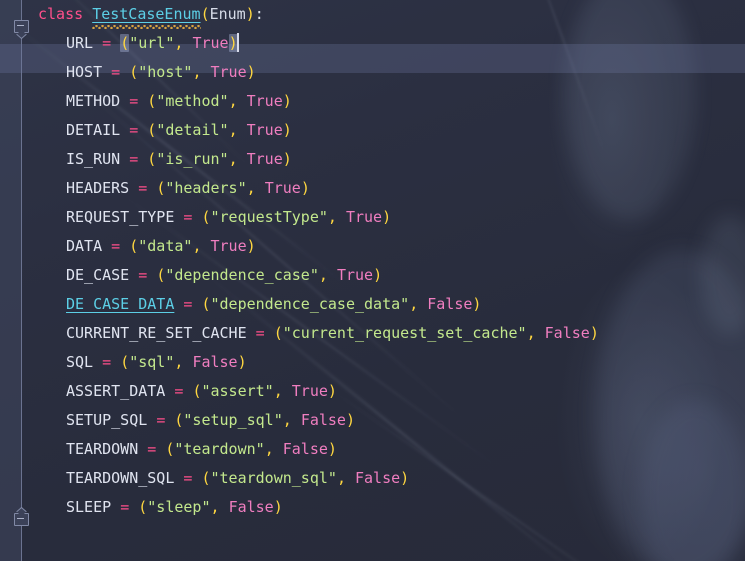 This screenshot has width=745, height=561. Describe the element at coordinates (372, 362) in the screenshot. I see `code-line: SQL = ("sql", False)` at that location.